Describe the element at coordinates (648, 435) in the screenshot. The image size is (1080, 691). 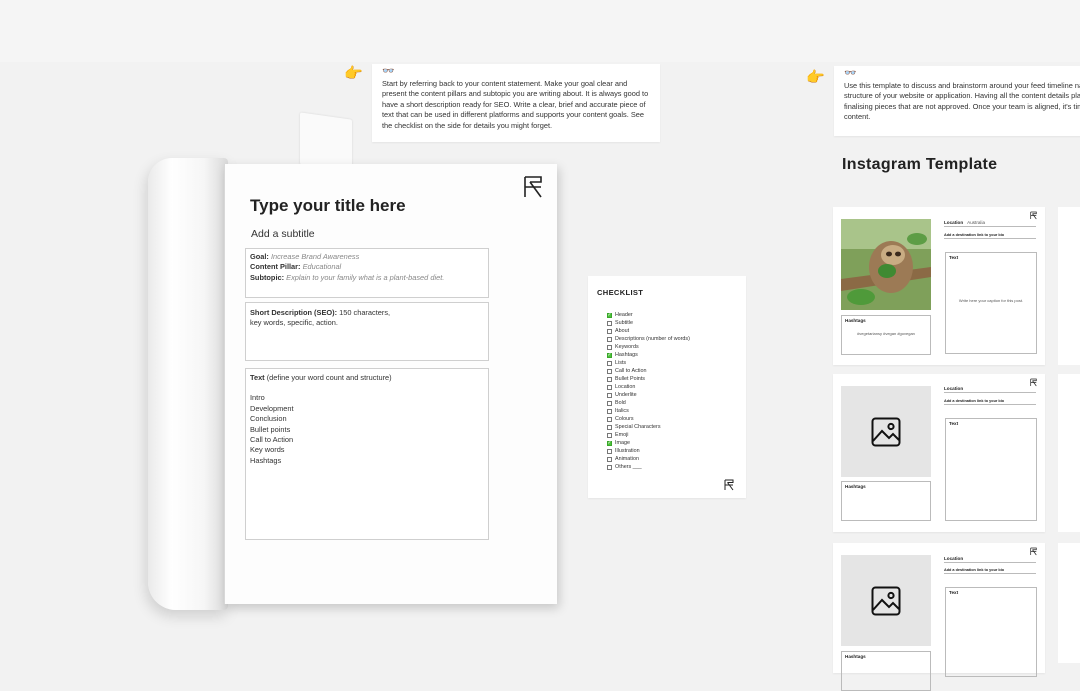
I see `checklist-item: Emoji` at that location.